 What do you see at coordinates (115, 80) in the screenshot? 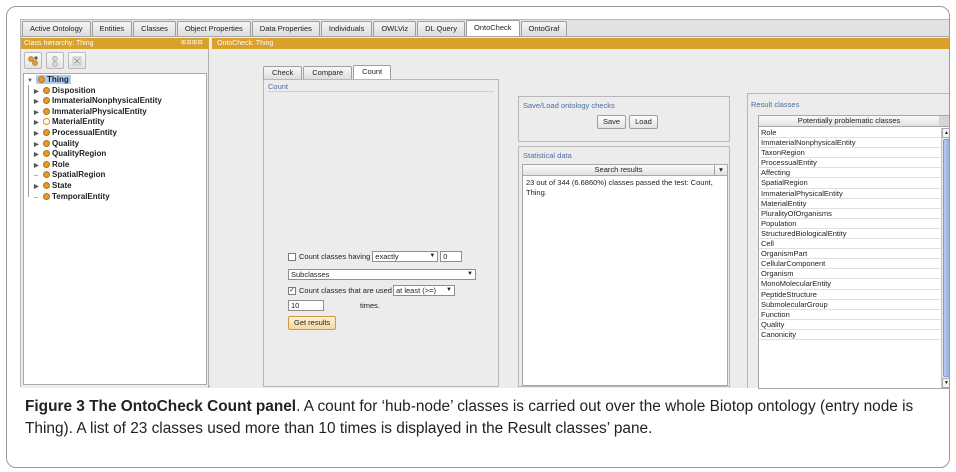
I see `tree-node-thing: ▼ Thing` at bounding box center [115, 80].